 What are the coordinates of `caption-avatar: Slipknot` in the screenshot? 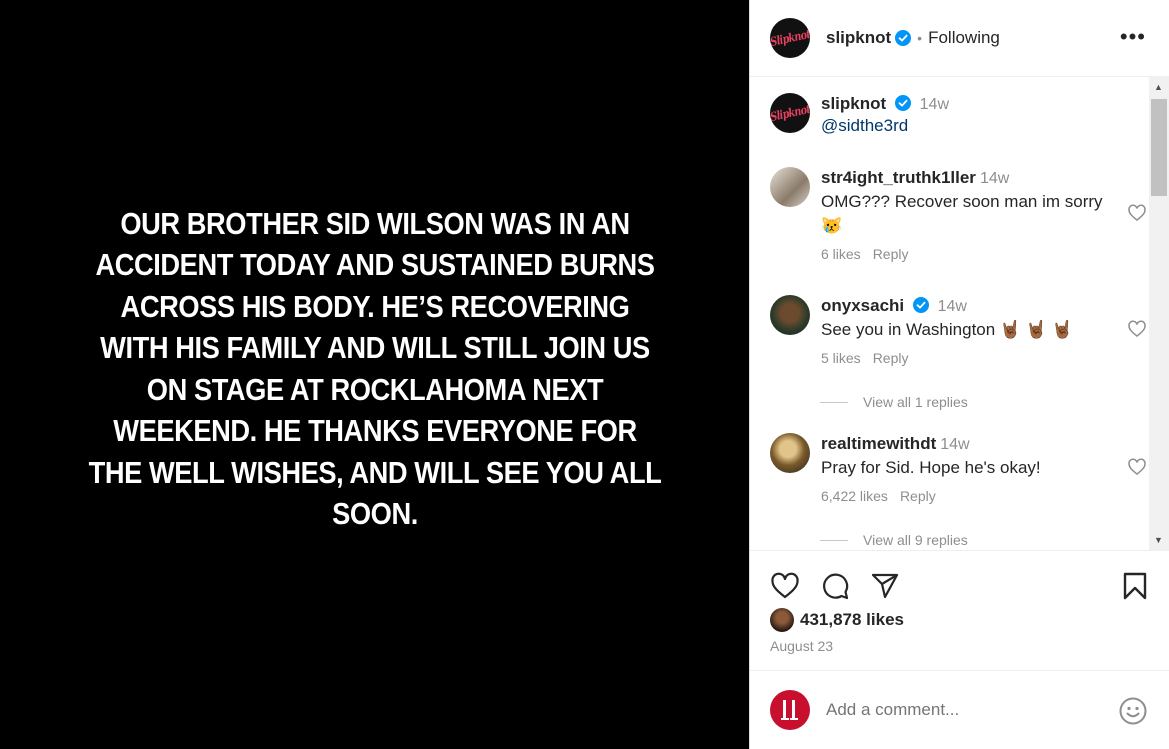 It's located at (790, 113).